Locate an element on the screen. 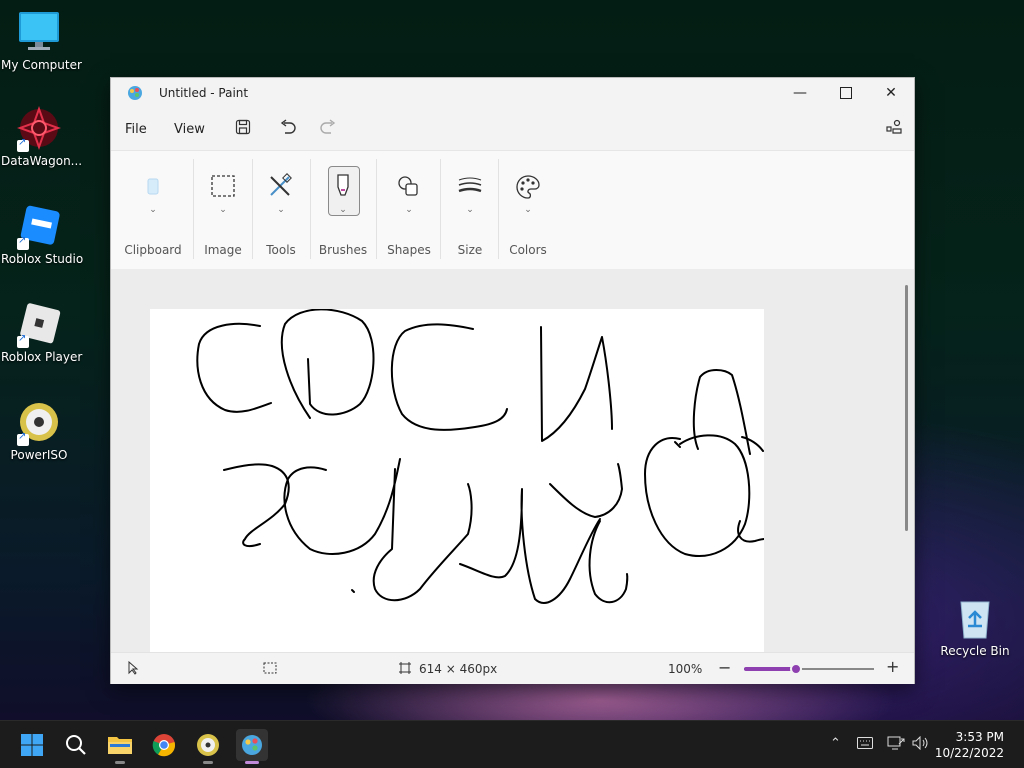 The width and height of the screenshot is (1024, 768). vertical-scrollbar is located at coordinates (906, 408).